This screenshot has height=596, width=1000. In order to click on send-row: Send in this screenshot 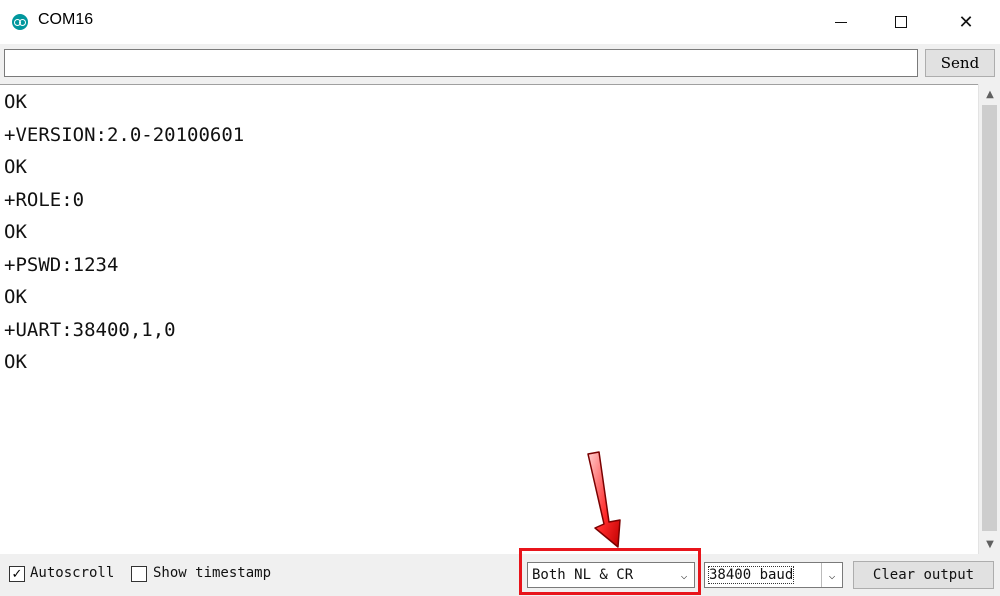, I will do `click(500, 63)`.